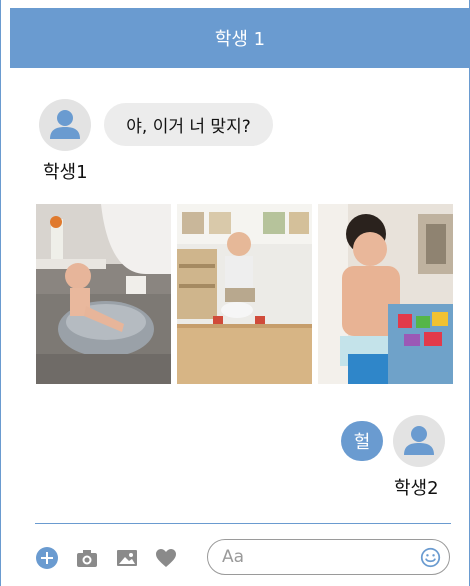 This screenshot has width=470, height=586. What do you see at coordinates (416, 488) in the screenshot?
I see `sender-name: 학생2` at bounding box center [416, 488].